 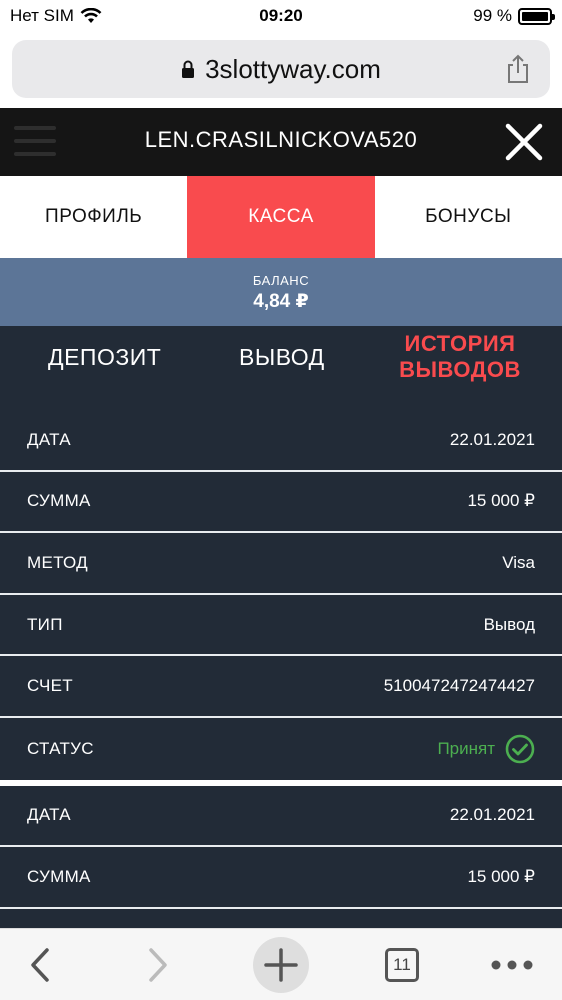 What do you see at coordinates (460, 343) in the screenshot?
I see `subtab-history-line1: ИСТОРИЯ` at bounding box center [460, 343].